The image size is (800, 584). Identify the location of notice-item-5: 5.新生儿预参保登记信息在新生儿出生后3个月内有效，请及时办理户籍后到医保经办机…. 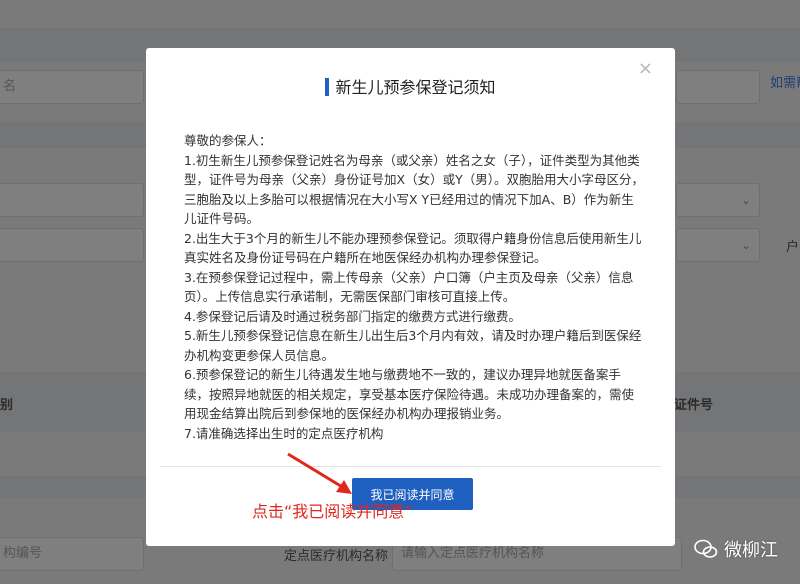
(413, 345).